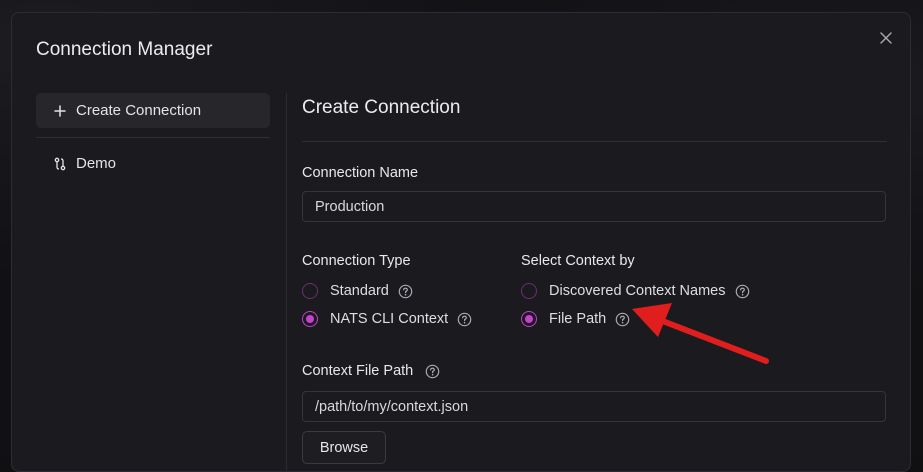 The image size is (923, 472). Describe the element at coordinates (360, 173) in the screenshot. I see `connection-name-label: Connection Name` at that location.